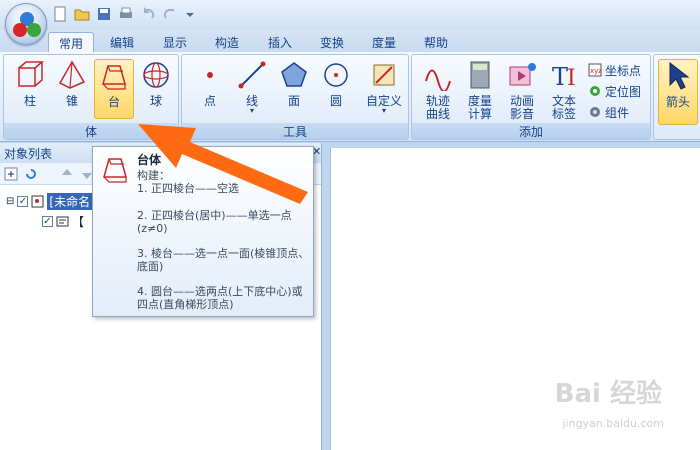 This screenshot has width=700, height=450. What do you see at coordinates (350, 22) in the screenshot?
I see `title-bar` at bounding box center [350, 22].